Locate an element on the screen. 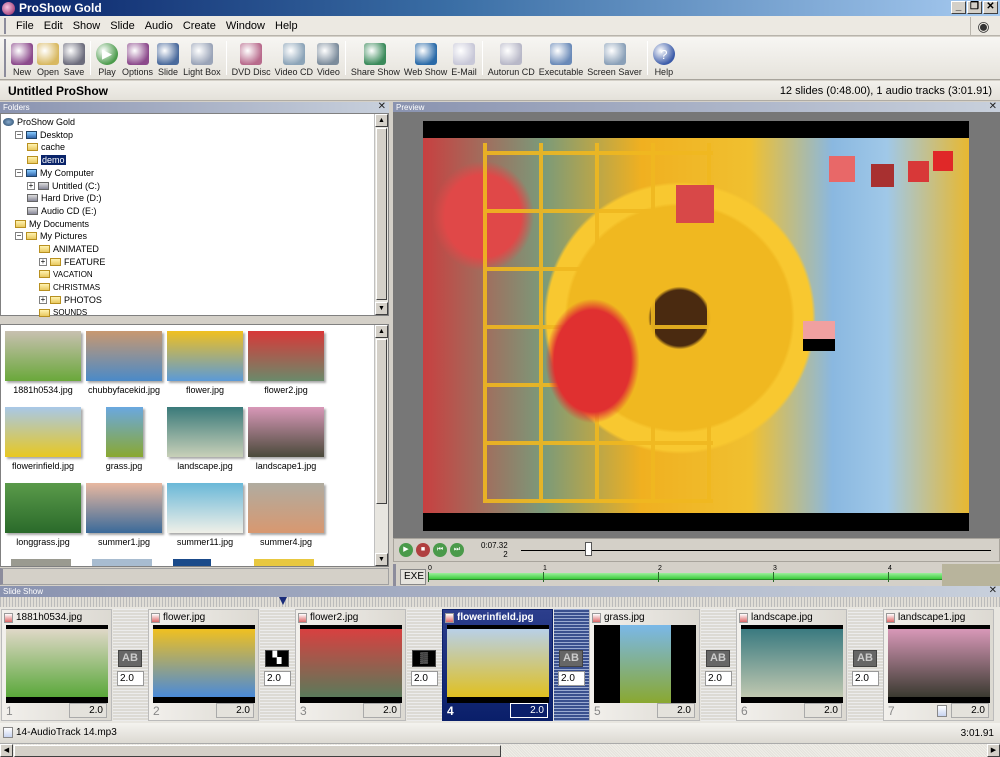  play-button: ▶ is located at coordinates (406, 550).